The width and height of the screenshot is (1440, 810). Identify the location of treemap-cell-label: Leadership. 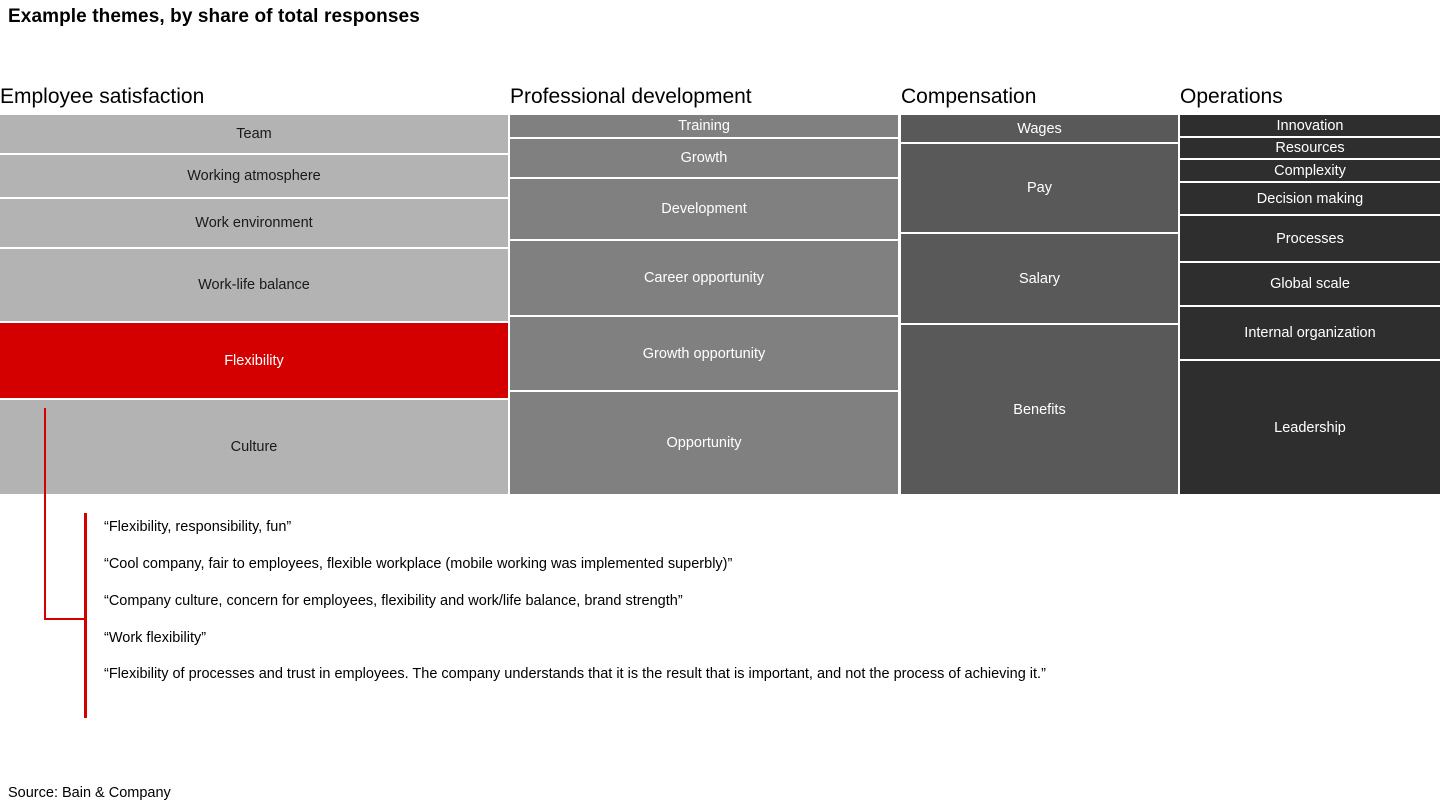
(1310, 427).